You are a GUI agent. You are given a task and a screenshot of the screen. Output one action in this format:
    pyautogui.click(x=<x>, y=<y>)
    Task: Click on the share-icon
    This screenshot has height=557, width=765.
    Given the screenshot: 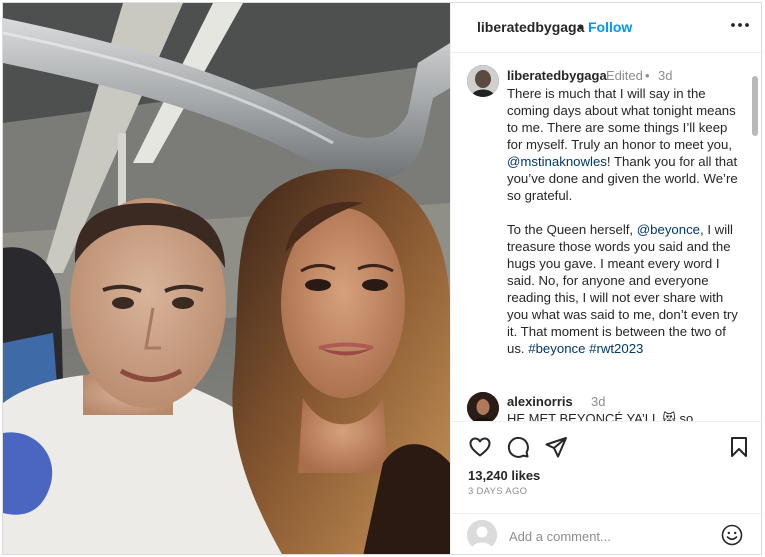 What is the action you would take?
    pyautogui.click(x=556, y=447)
    